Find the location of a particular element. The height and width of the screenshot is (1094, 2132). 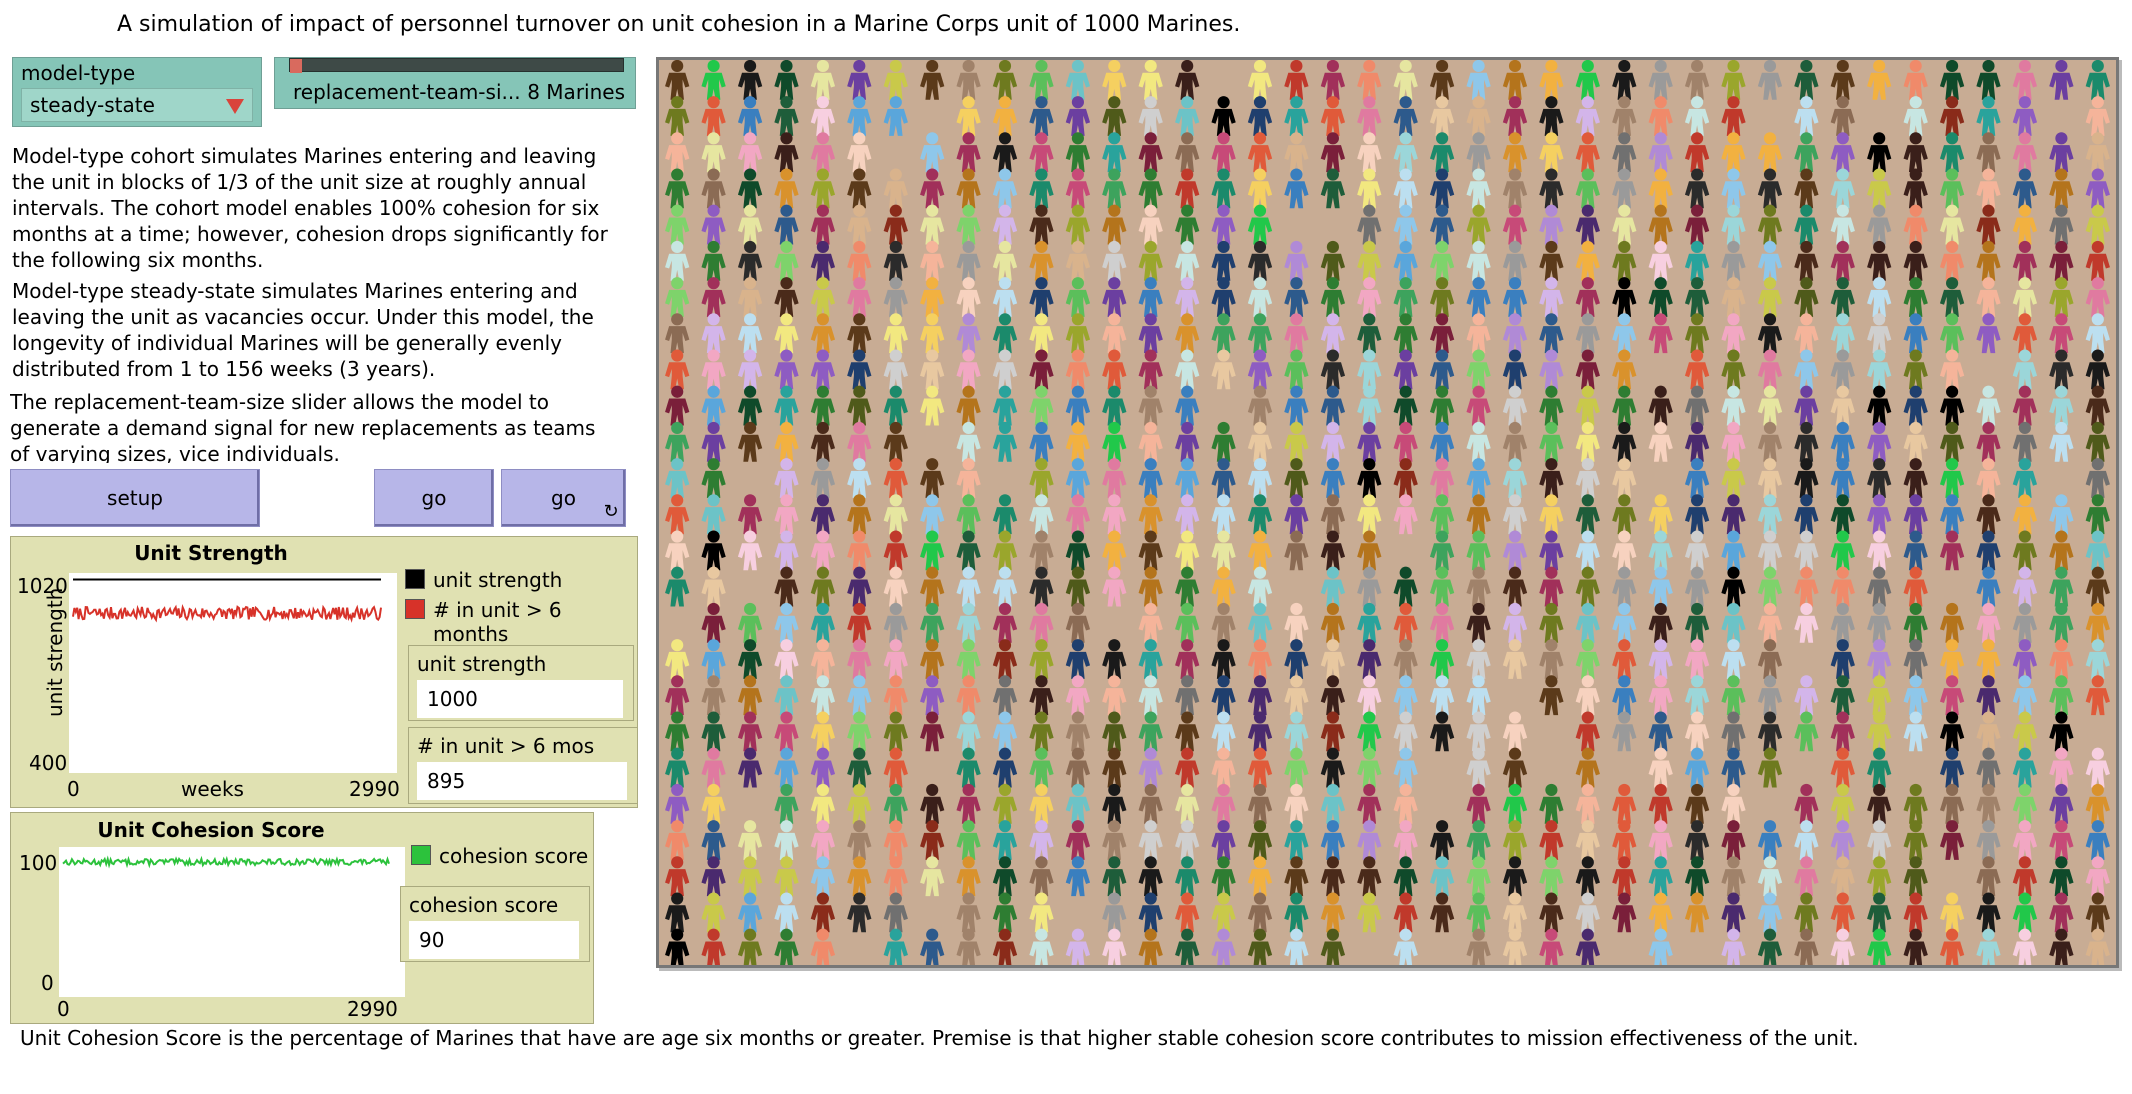

model-type-chooser: model-type steady-state is located at coordinates (137, 92).